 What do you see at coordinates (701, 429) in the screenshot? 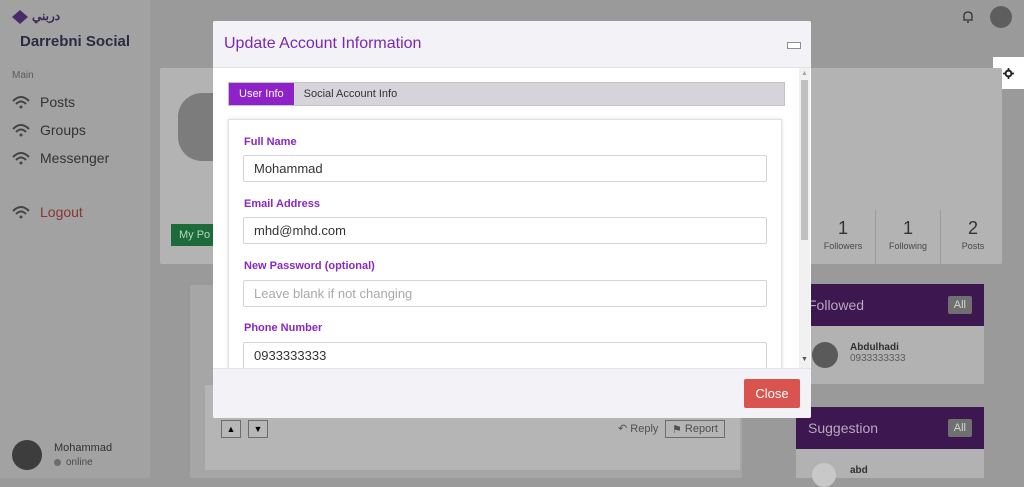
I see `report-label: Report` at bounding box center [701, 429].